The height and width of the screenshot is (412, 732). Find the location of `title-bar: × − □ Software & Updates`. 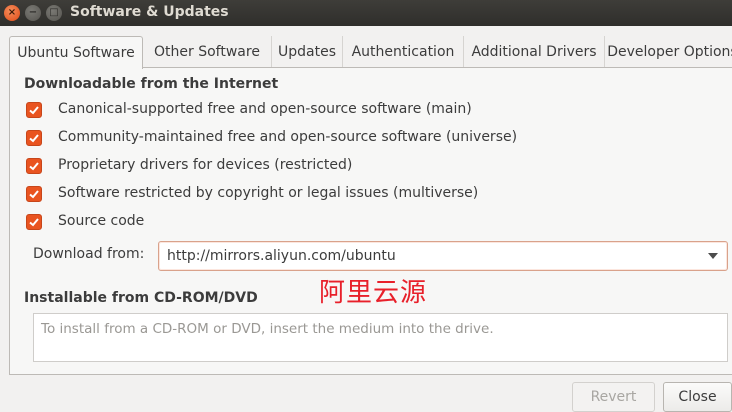

title-bar: × − □ Software & Updates is located at coordinates (366, 13).